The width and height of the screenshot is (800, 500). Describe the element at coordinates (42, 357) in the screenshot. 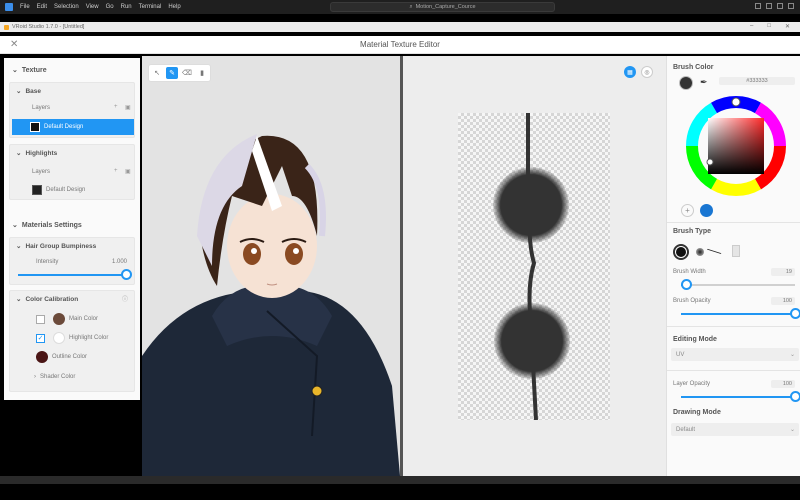

I see `outline-color-swatch` at that location.